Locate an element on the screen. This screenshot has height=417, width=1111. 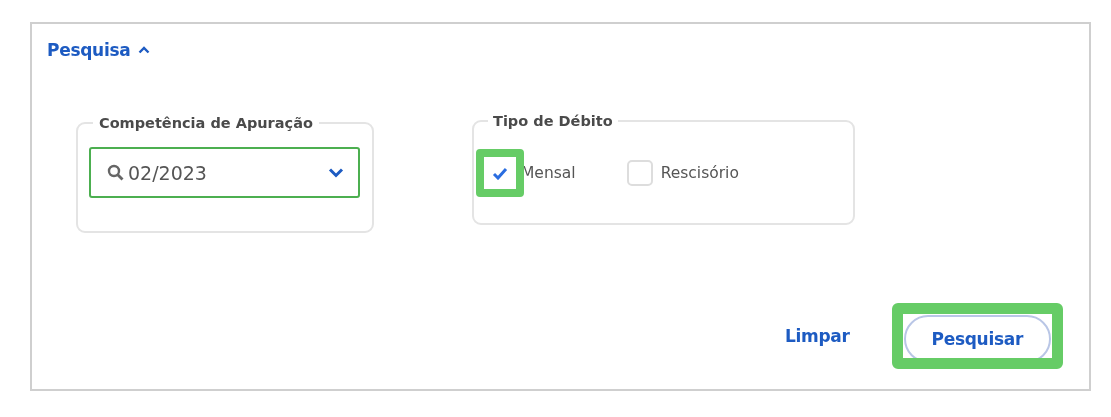
search-icon is located at coordinates (115, 172).